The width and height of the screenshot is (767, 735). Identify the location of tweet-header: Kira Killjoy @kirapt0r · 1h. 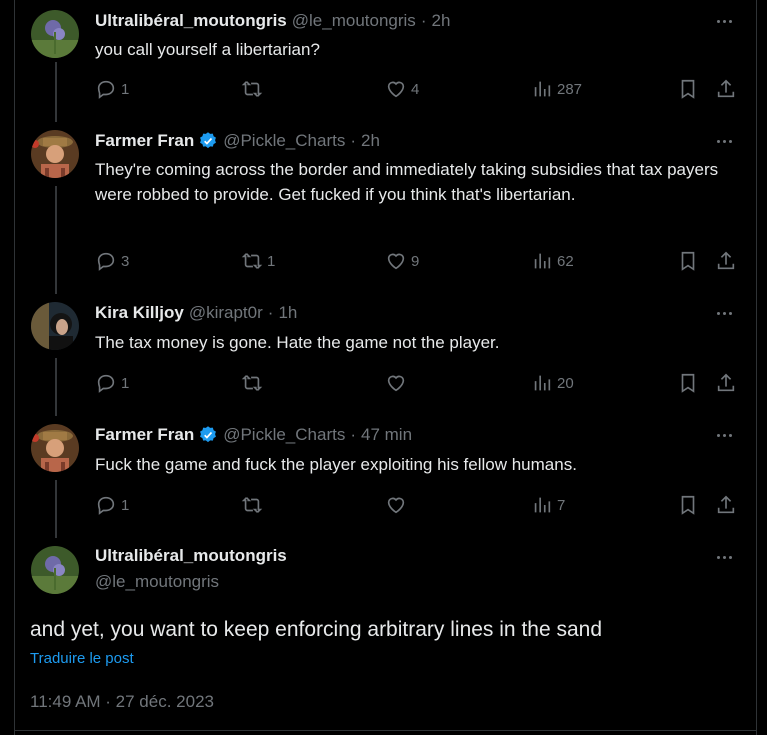
(196, 313).